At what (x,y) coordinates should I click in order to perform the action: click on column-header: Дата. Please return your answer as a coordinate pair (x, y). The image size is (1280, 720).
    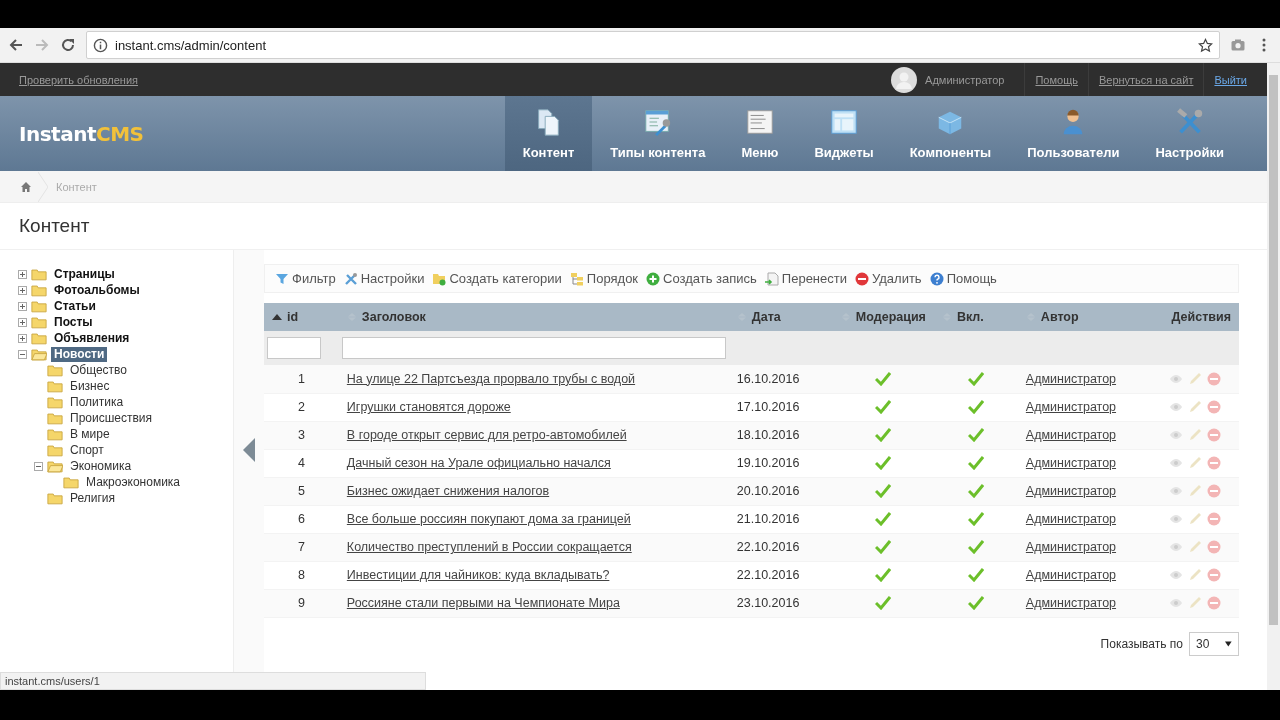
    Looking at the image, I should click on (780, 317).